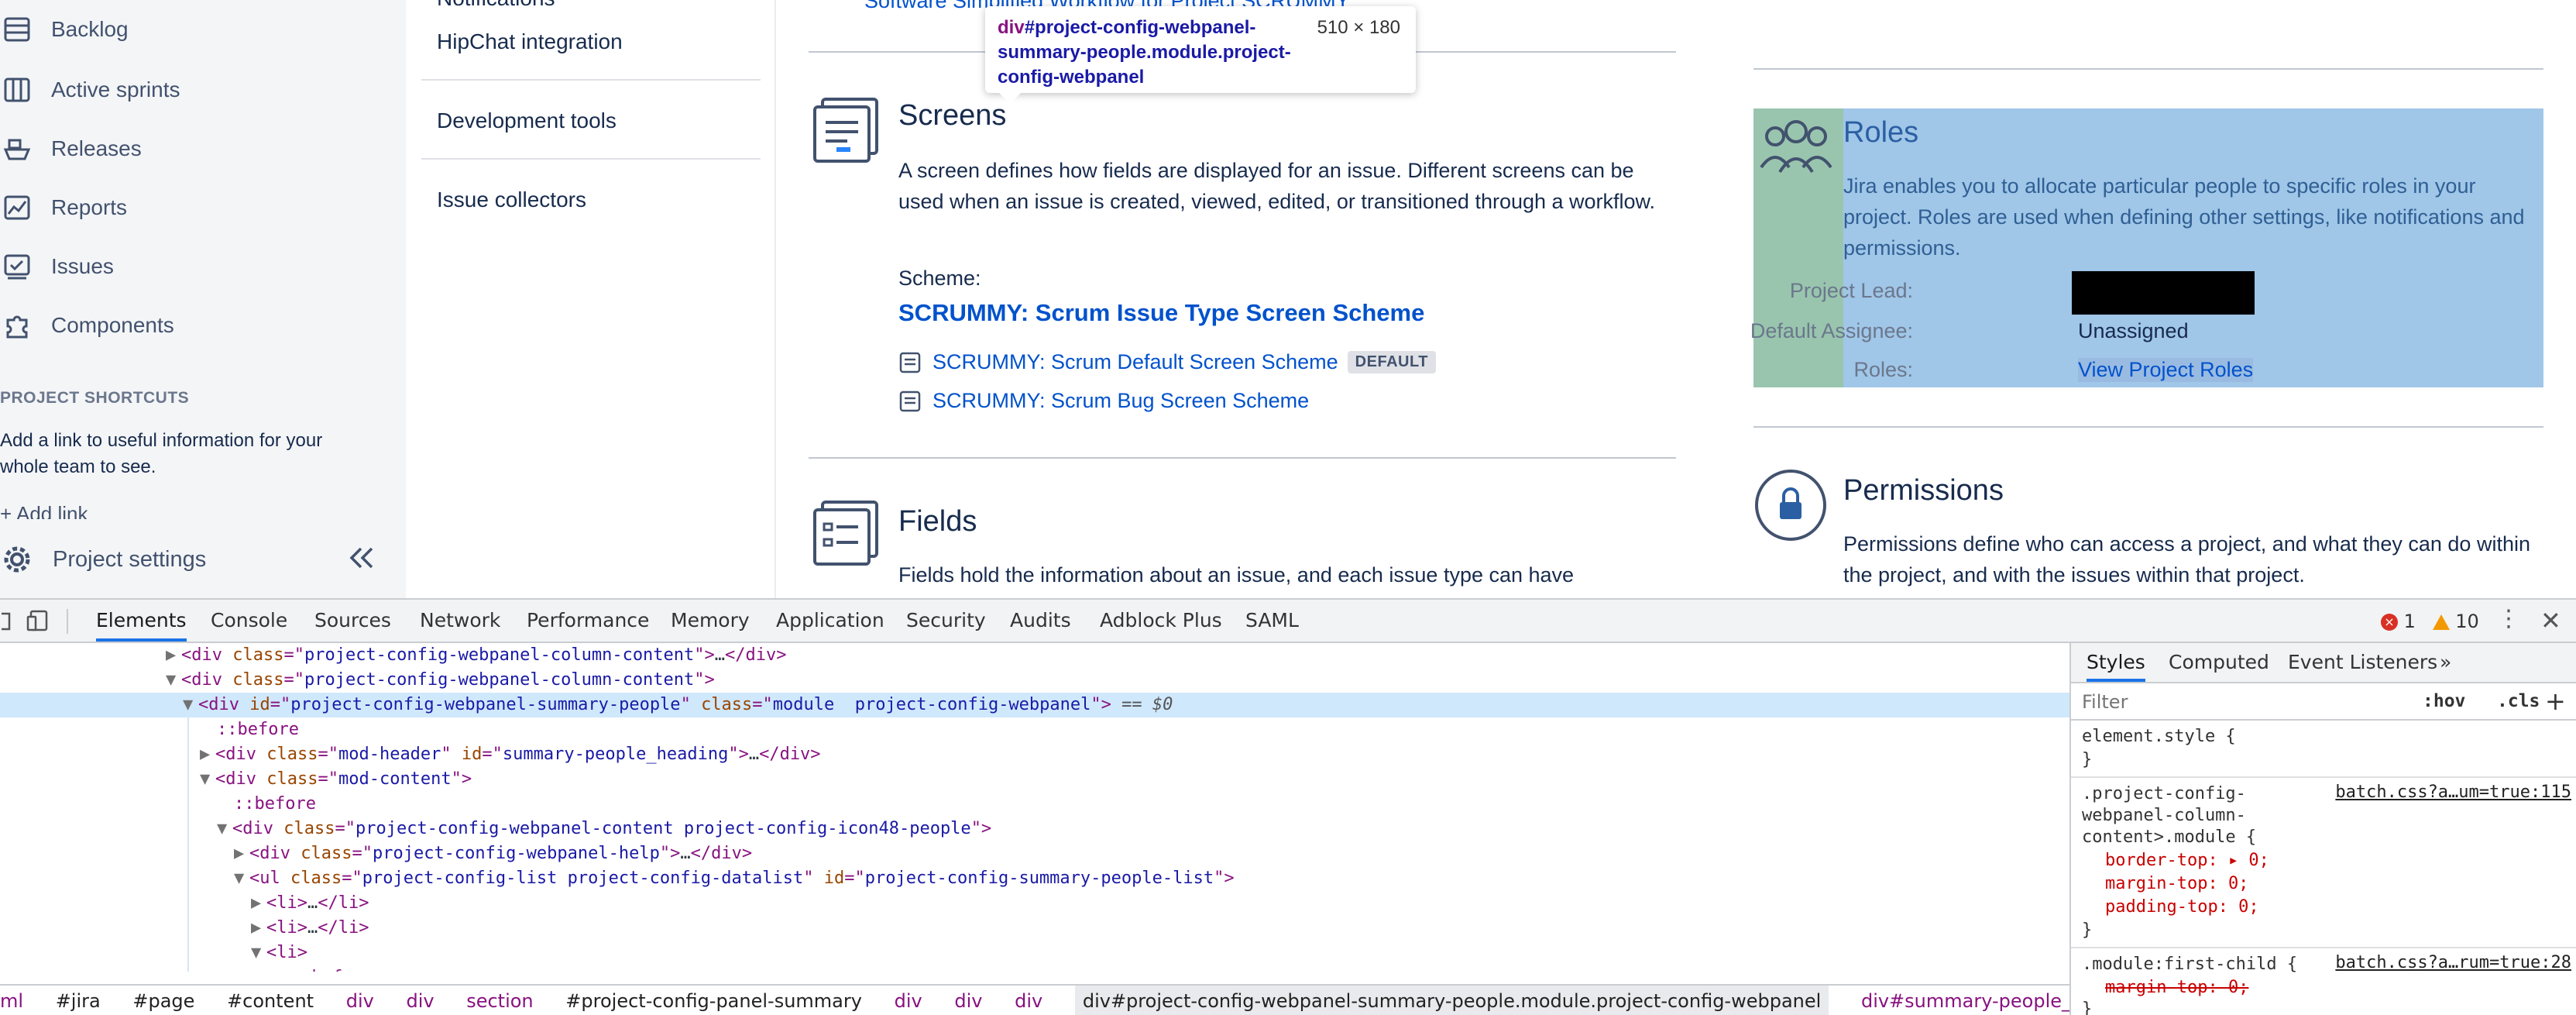  What do you see at coordinates (141, 621) in the screenshot?
I see `tab-elements: Elements` at bounding box center [141, 621].